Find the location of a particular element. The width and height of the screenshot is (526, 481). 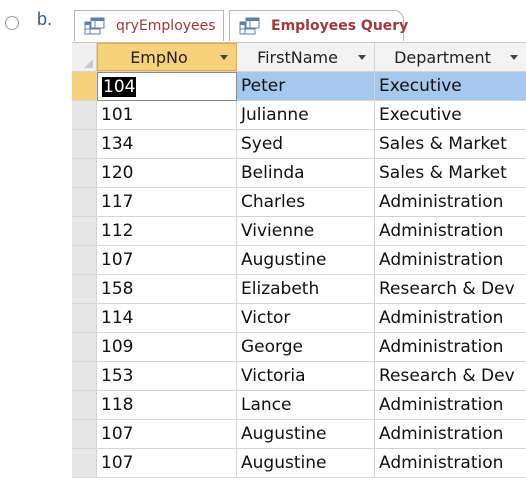

column-header-firstname: FirstName is located at coordinates (306, 57).